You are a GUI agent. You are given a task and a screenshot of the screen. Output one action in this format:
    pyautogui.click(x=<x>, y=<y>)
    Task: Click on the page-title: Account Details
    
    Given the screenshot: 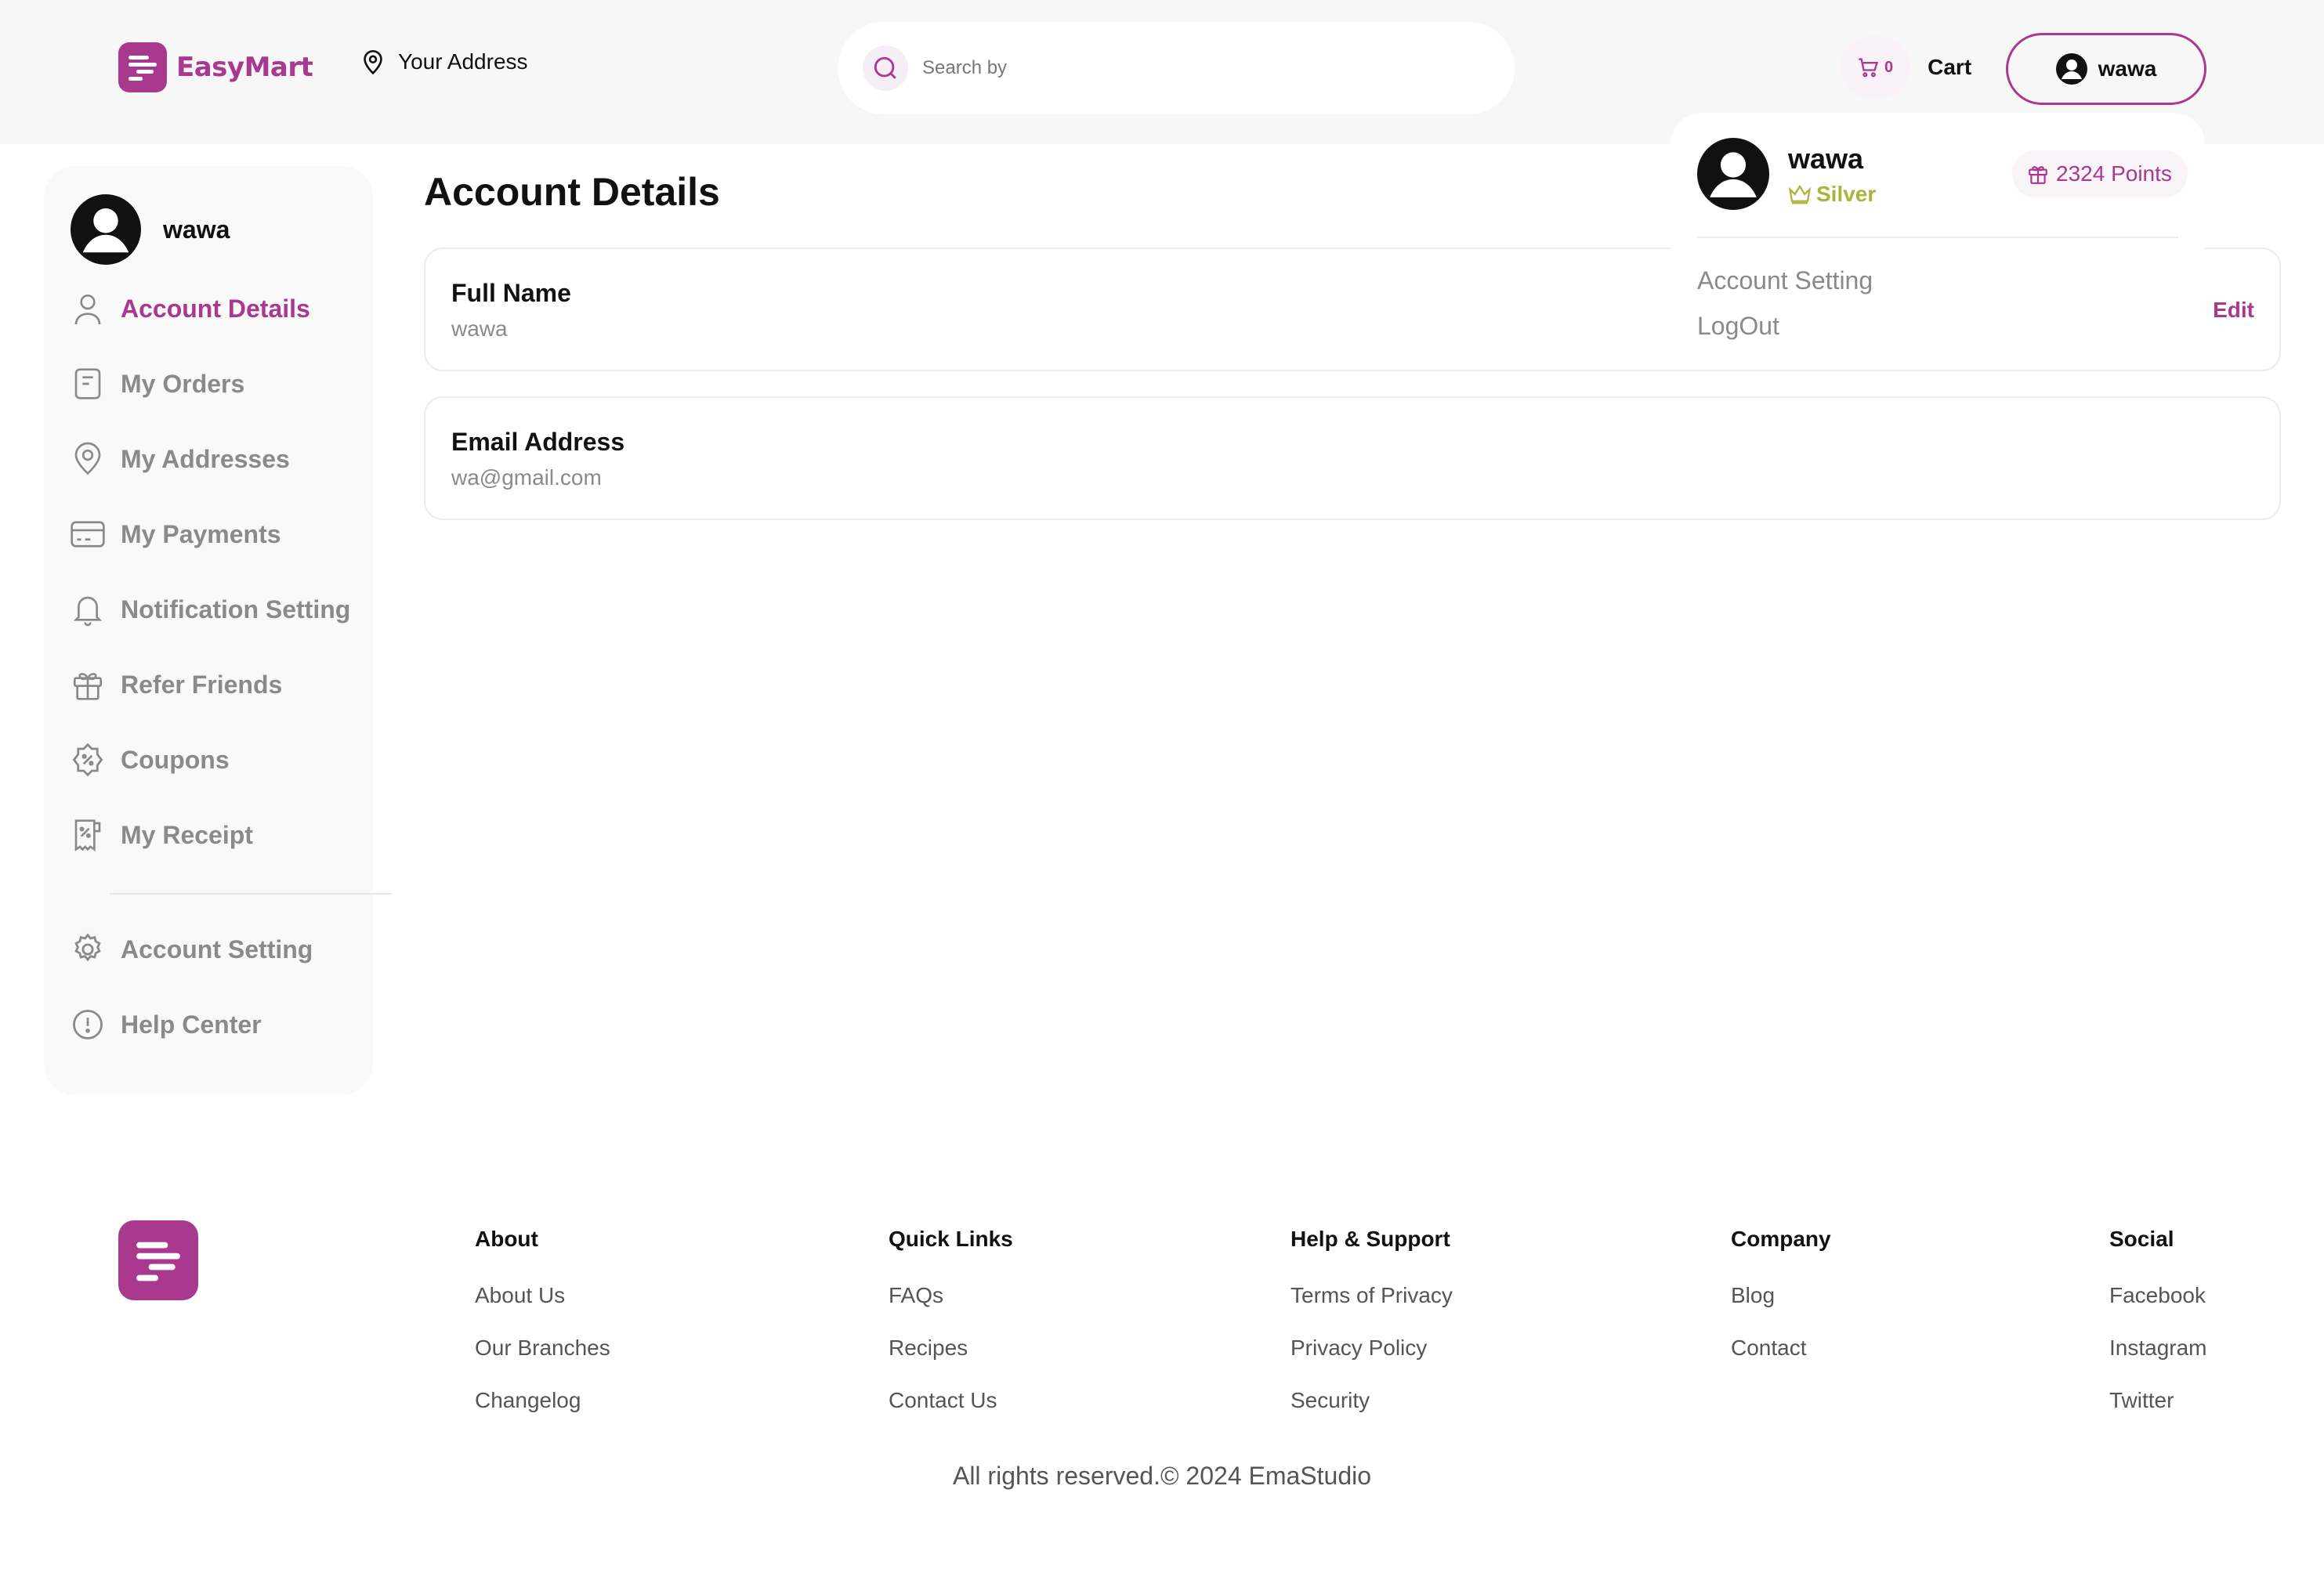 What is the action you would take?
    pyautogui.click(x=572, y=192)
    